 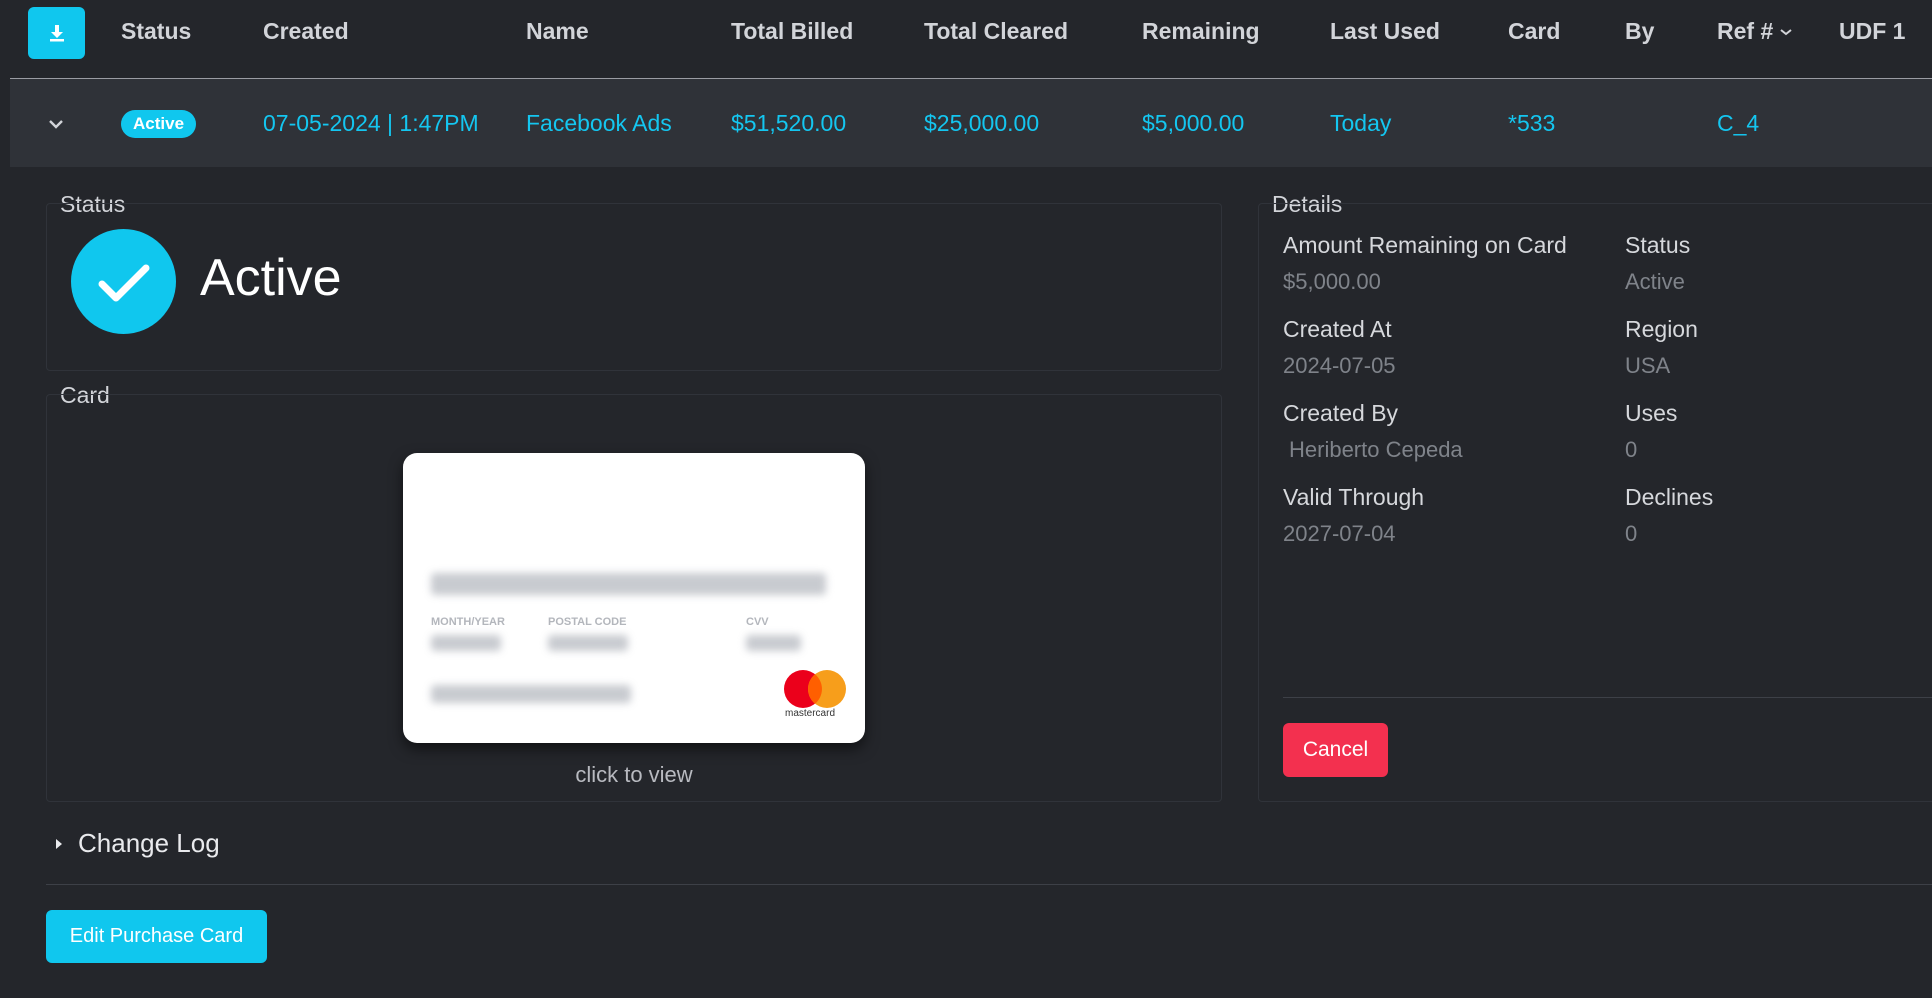 I want to click on column-header-remaining: Remaining, so click(x=1201, y=31).